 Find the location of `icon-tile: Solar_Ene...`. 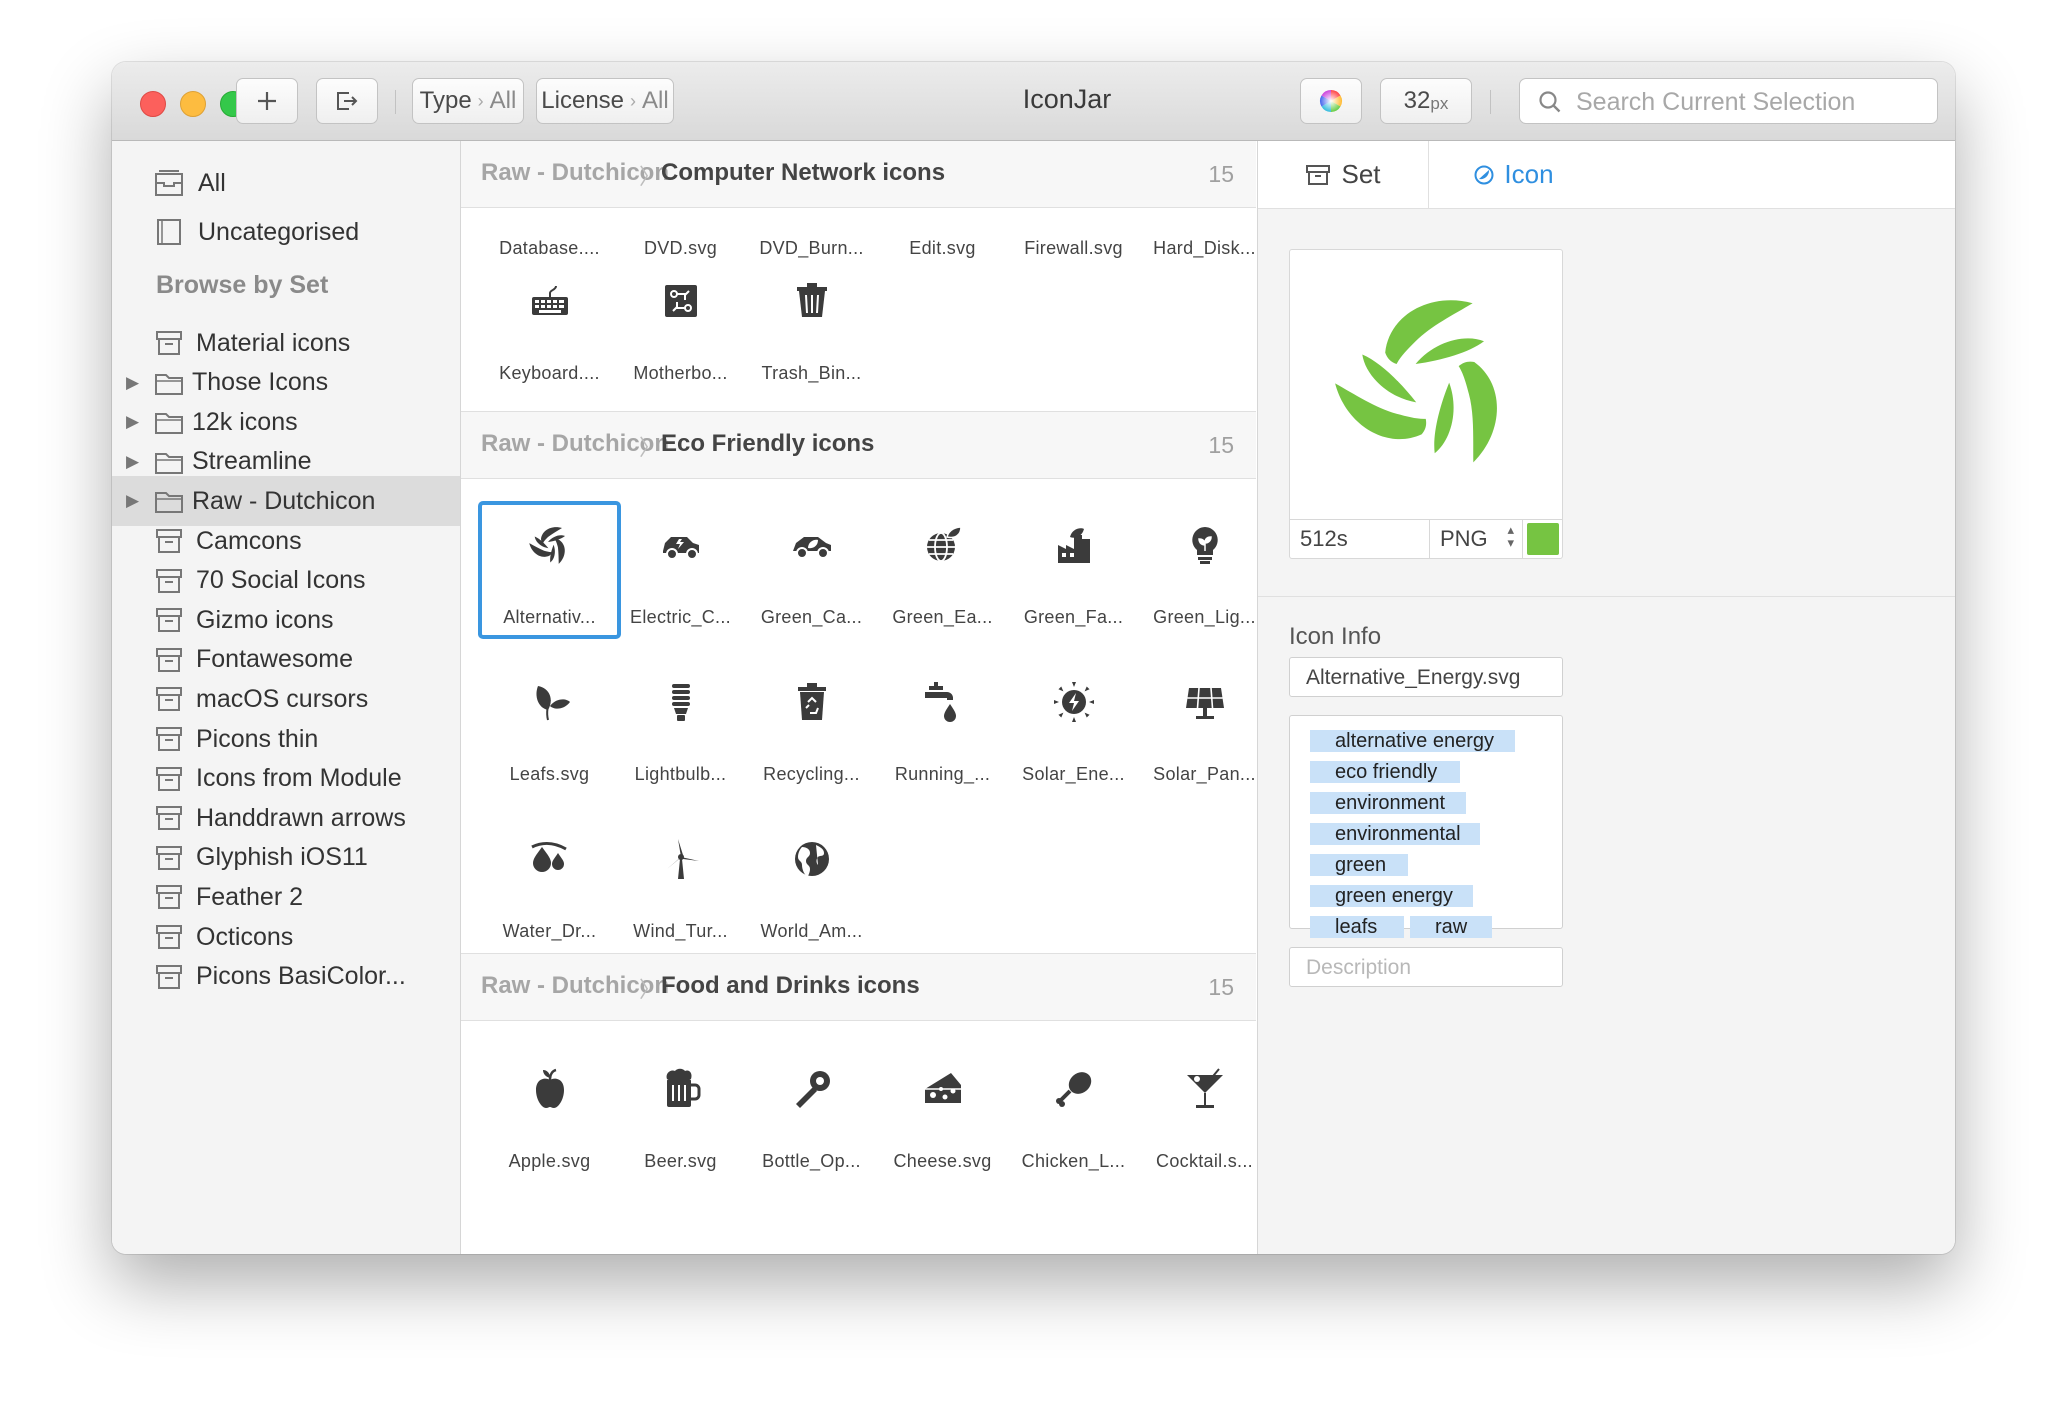

icon-tile: Solar_Ene... is located at coordinates (1073, 727).